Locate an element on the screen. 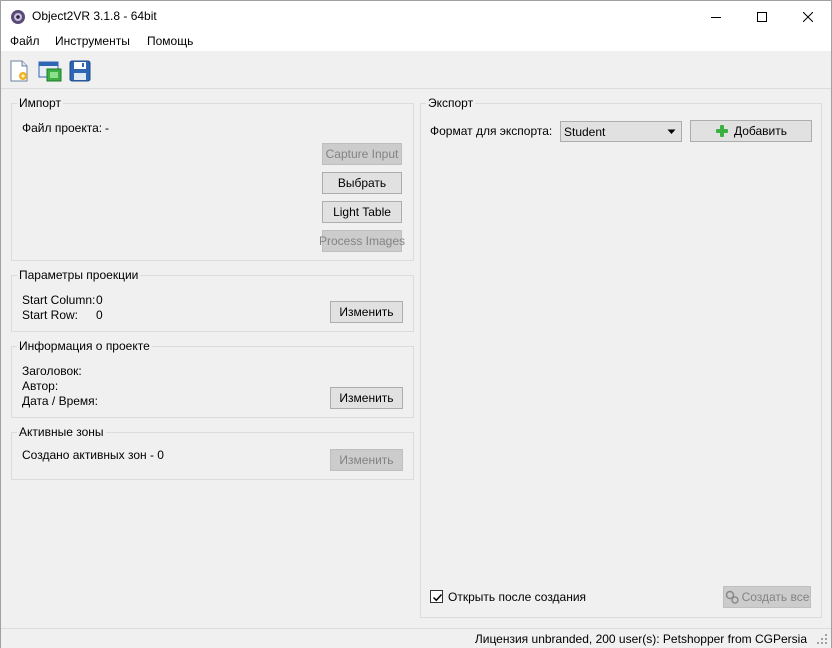 Image resolution: width=832 pixels, height=648 pixels. export-format-label: Формат для экспорта: is located at coordinates (491, 131).